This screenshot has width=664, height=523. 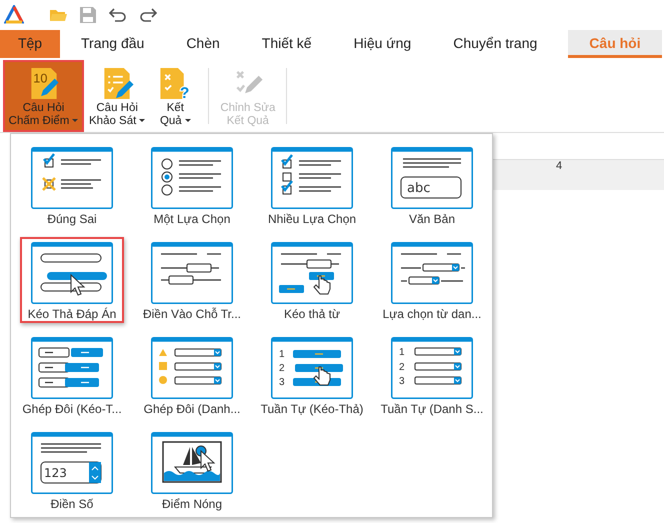 What do you see at coordinates (192, 463) in the screenshot?
I see `hotspot-icon` at bounding box center [192, 463].